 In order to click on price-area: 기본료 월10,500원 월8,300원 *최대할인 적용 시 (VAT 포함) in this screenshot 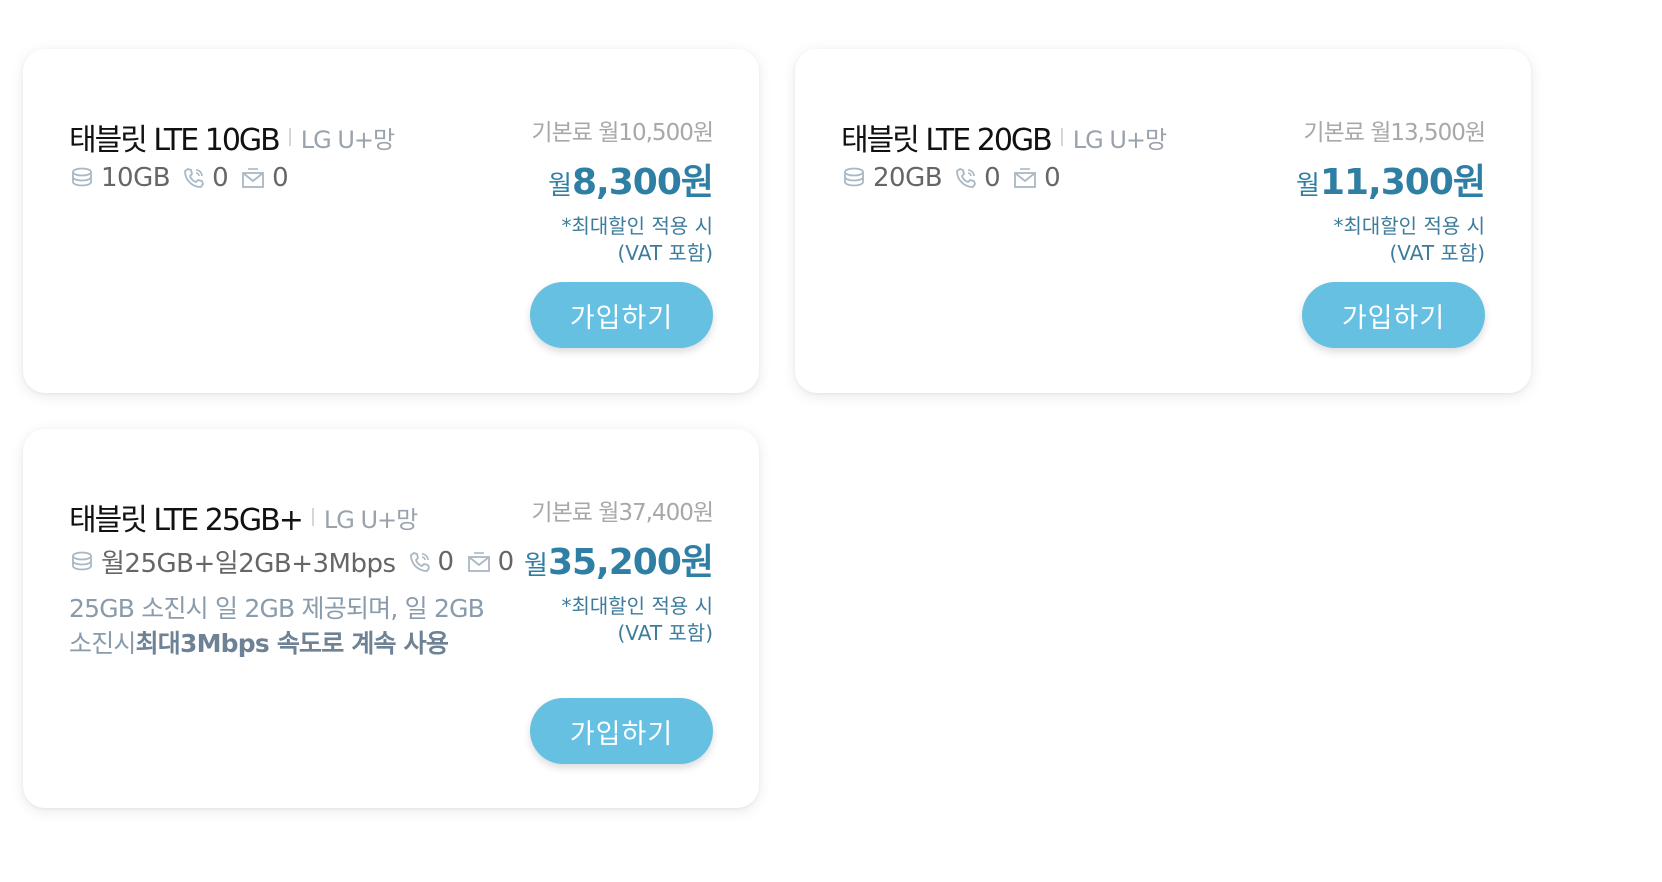, I will do `click(622, 190)`.